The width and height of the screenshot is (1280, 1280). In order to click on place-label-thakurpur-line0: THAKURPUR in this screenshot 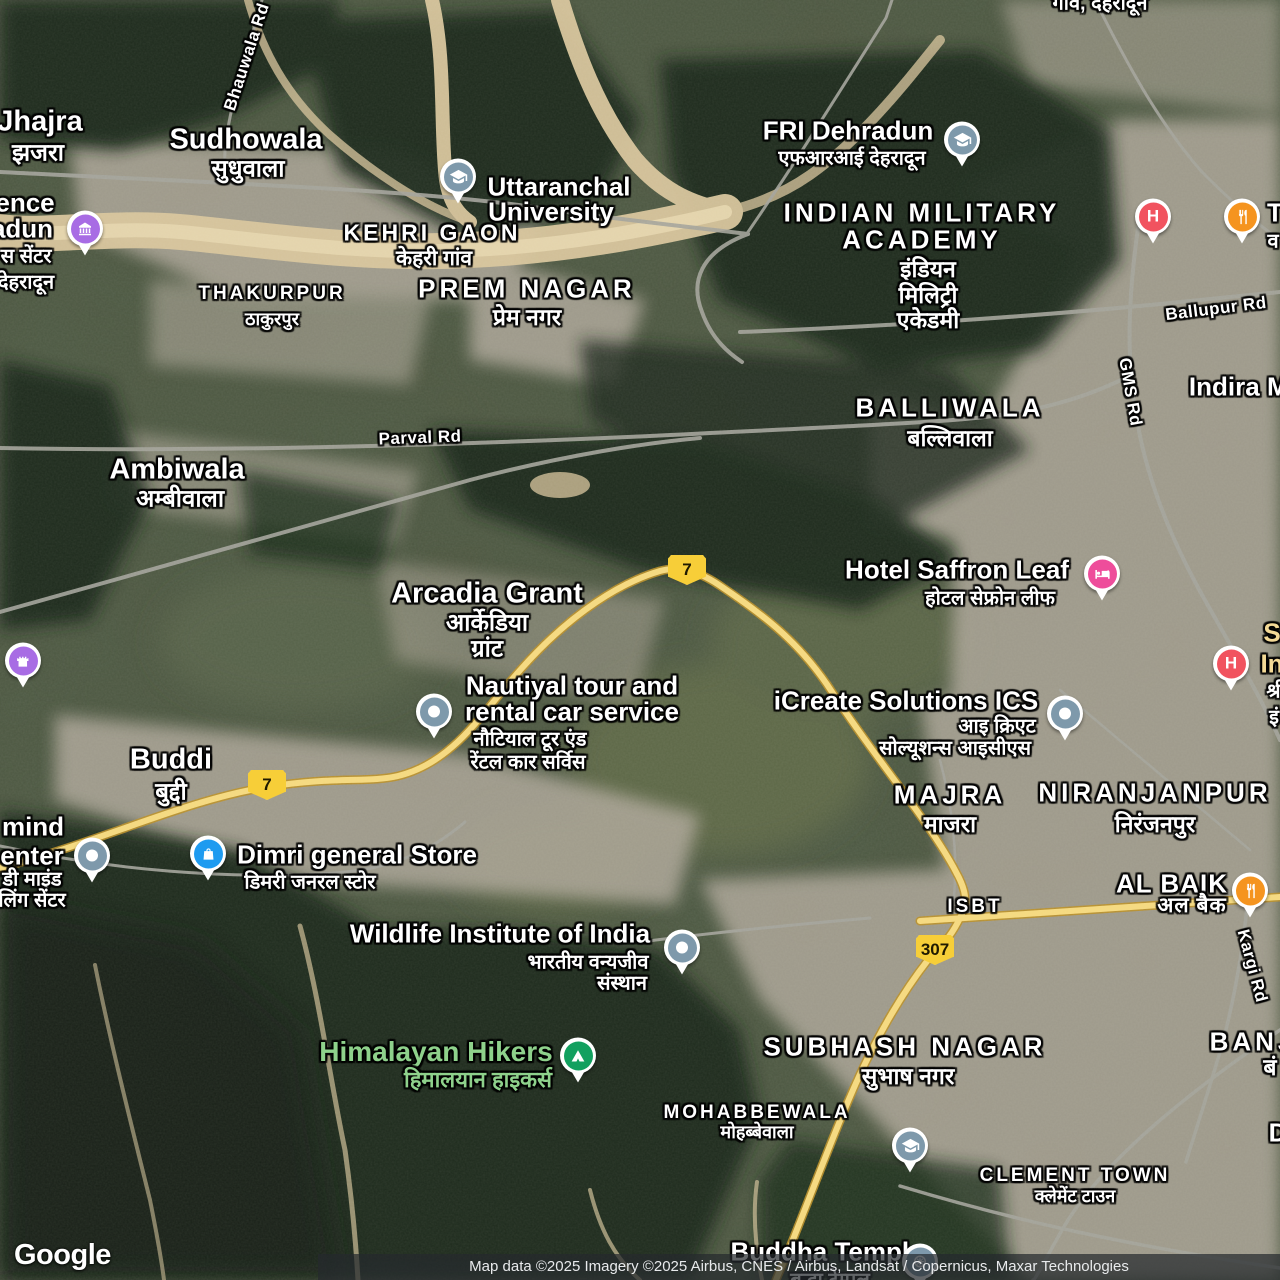, I will do `click(272, 293)`.